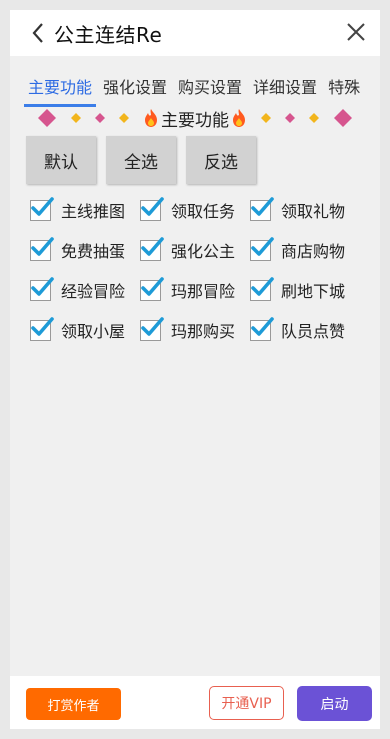 This screenshot has height=739, width=390. What do you see at coordinates (93, 331) in the screenshot?
I see `checkbox-label: 领取小屋` at bounding box center [93, 331].